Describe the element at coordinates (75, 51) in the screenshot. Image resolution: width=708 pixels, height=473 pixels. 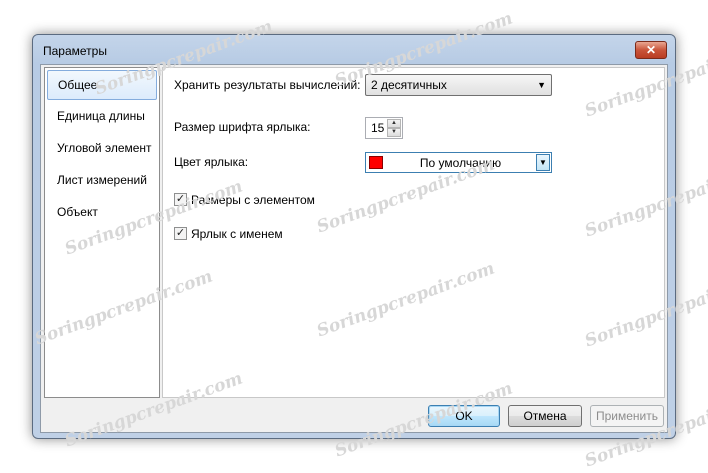
I see `dialog-title: Параметры` at that location.